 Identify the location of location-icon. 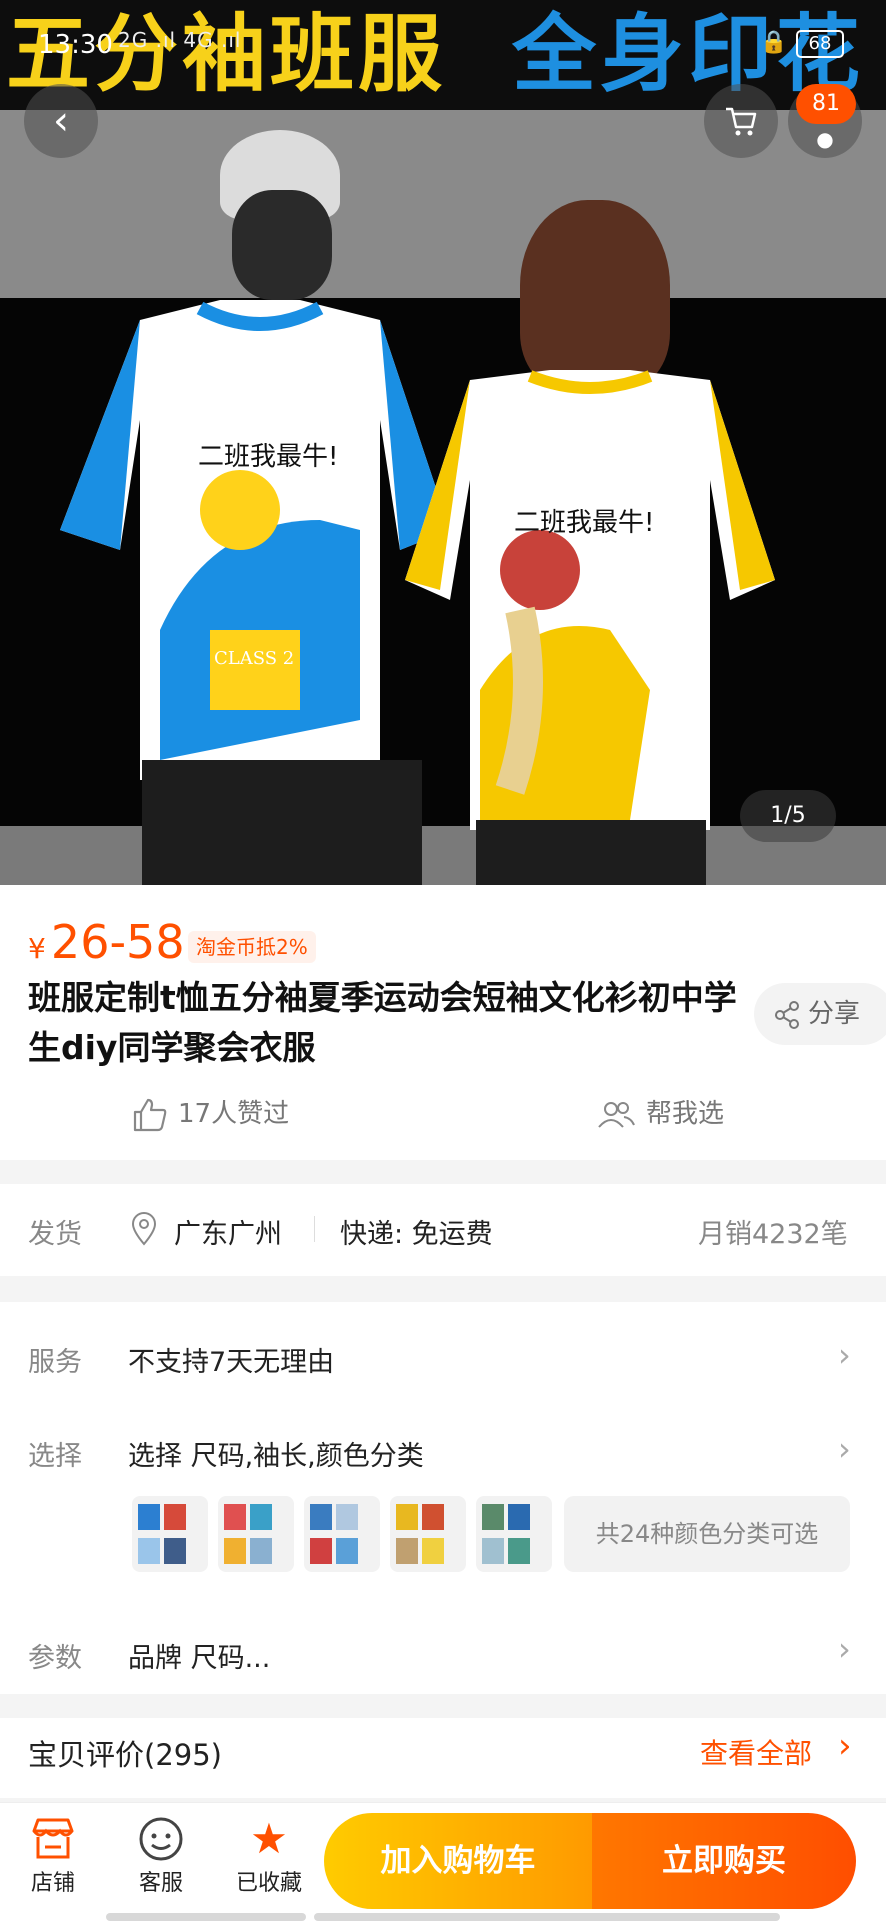
(144, 1229).